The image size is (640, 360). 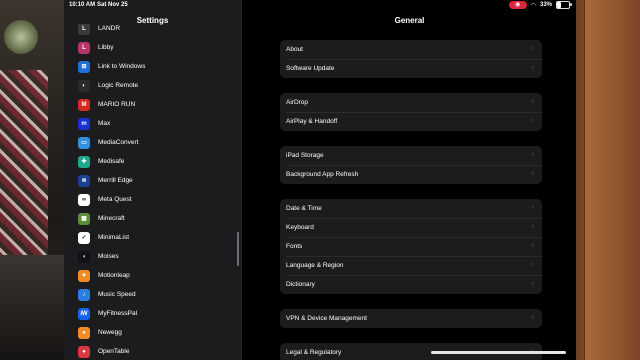 I want to click on door-shape, so click(x=604, y=180).